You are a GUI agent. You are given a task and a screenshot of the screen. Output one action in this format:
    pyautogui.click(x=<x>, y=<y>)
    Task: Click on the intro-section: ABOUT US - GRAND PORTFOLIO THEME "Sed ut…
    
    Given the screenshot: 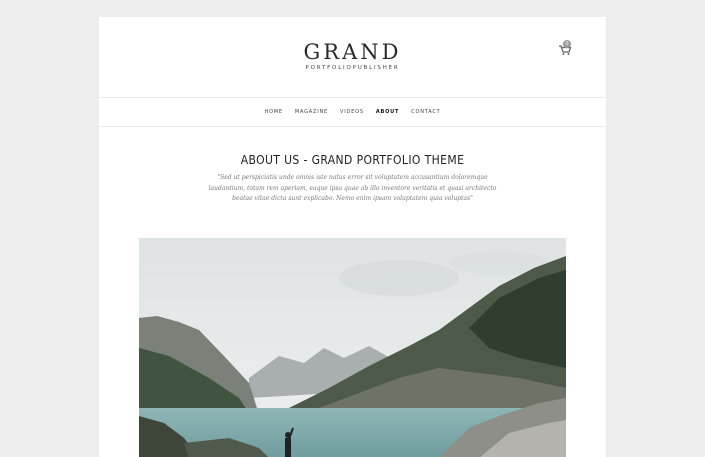 What is the action you would take?
    pyautogui.click(x=352, y=166)
    